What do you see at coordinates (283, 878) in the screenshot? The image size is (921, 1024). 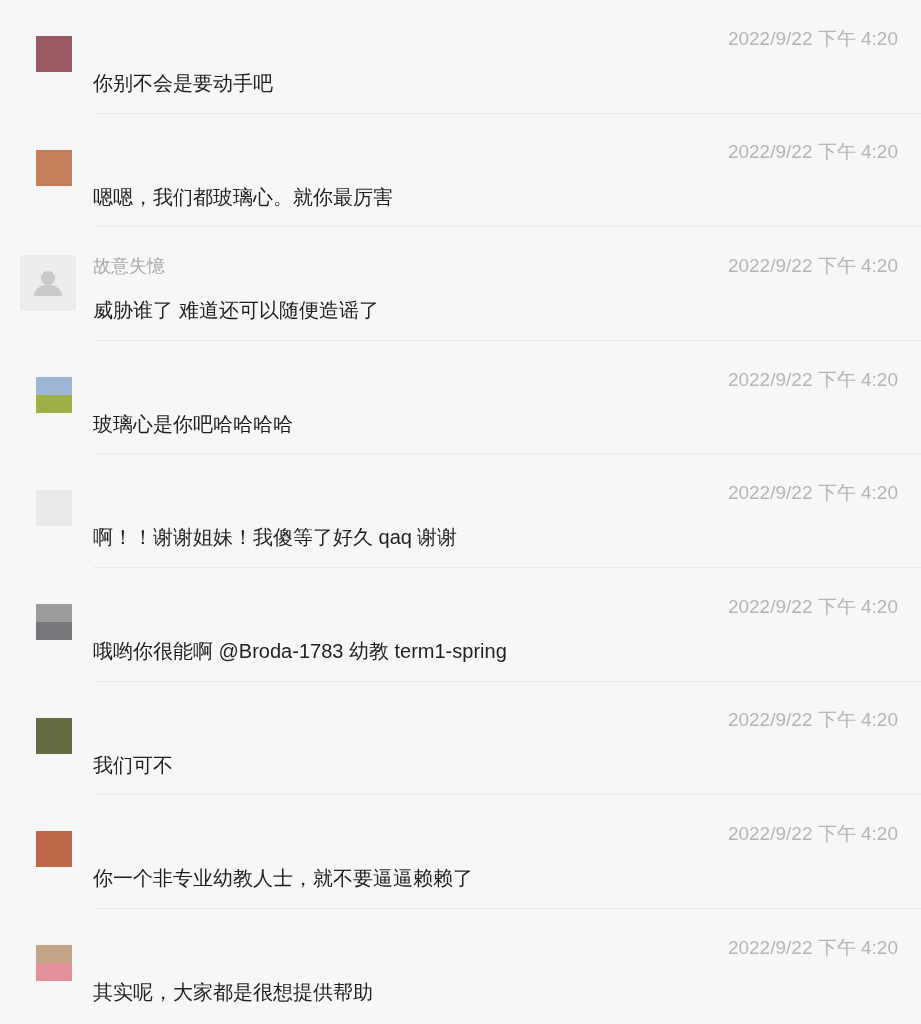 I see `comment-text: 你一个非专业幼教人士，就不要逼逼赖赖了` at bounding box center [283, 878].